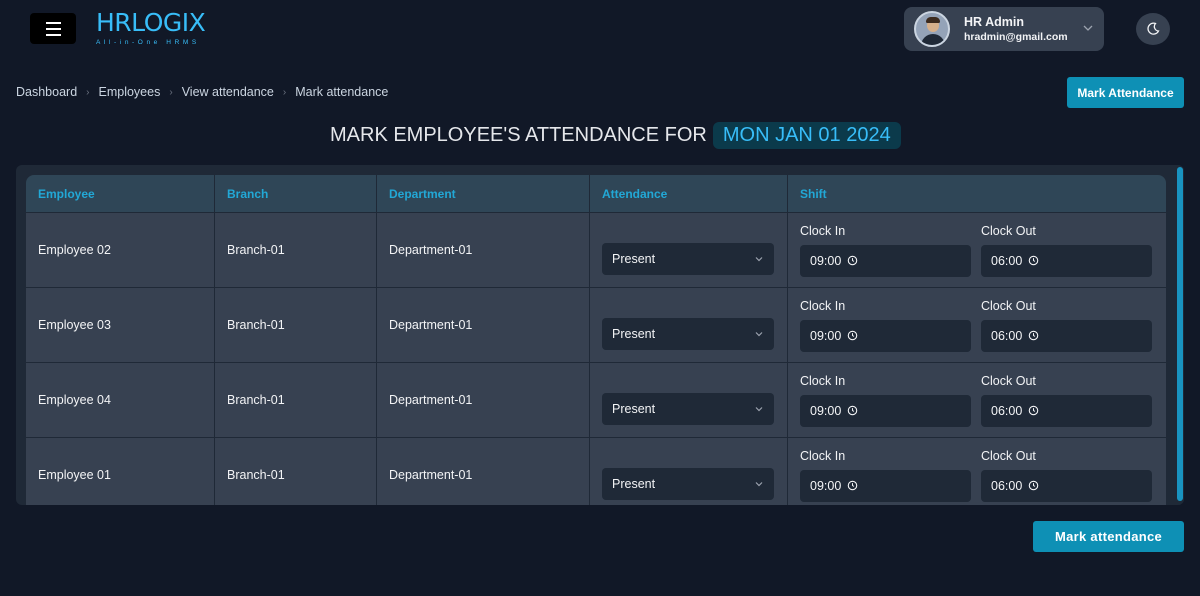 This screenshot has height=596, width=1200. What do you see at coordinates (130, 92) in the screenshot?
I see `breadcrumb-employees: Employees` at bounding box center [130, 92].